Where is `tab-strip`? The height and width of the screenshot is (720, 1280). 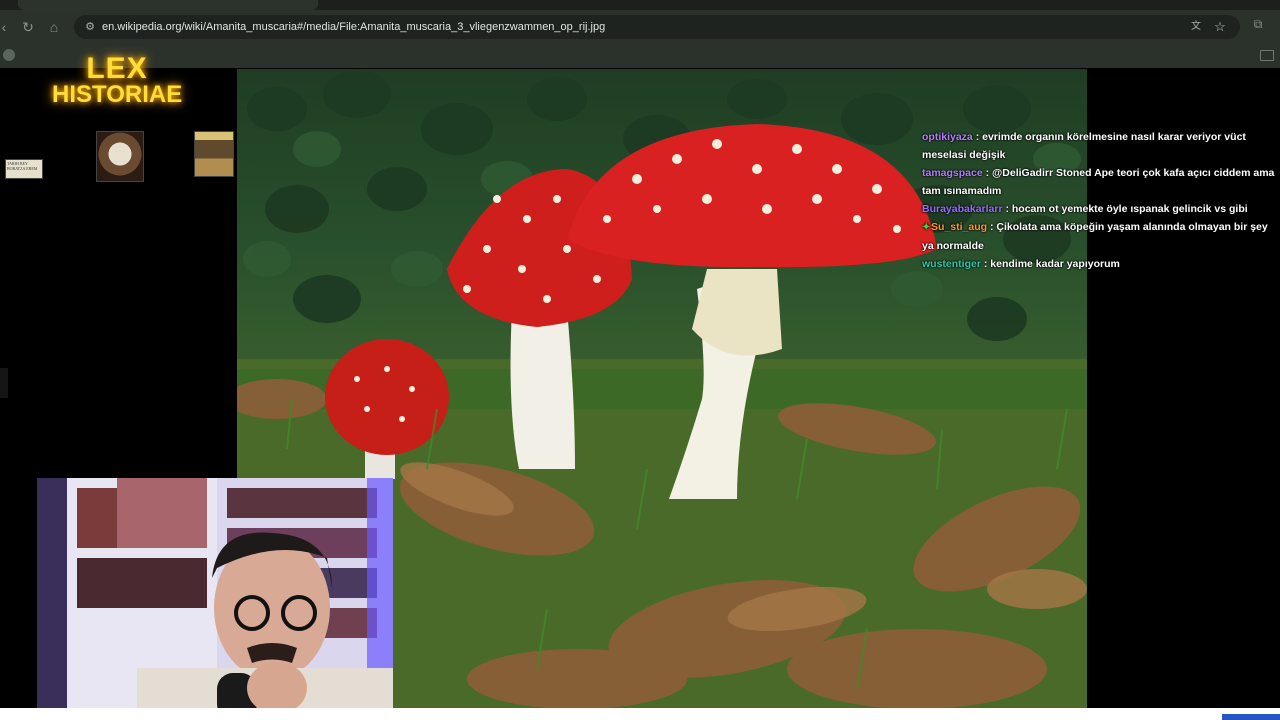 tab-strip is located at coordinates (640, 5).